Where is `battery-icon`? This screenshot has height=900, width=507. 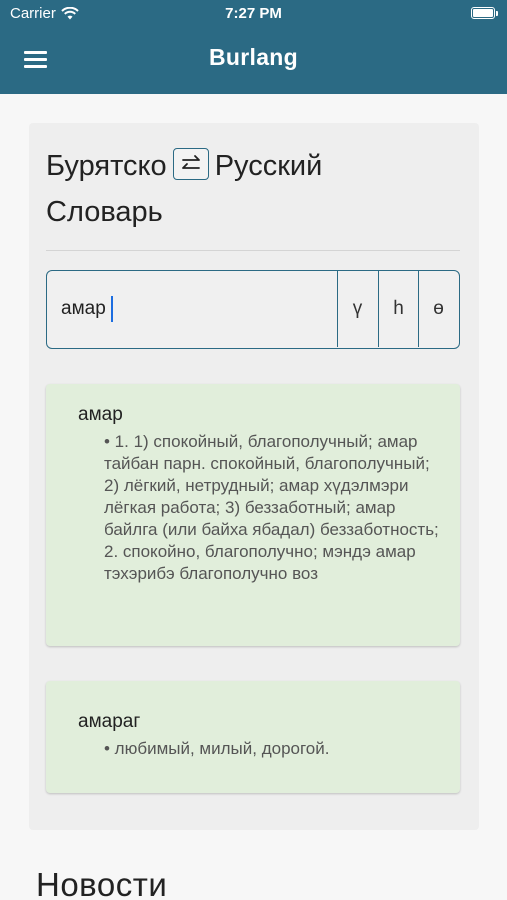
battery-icon is located at coordinates (484, 13).